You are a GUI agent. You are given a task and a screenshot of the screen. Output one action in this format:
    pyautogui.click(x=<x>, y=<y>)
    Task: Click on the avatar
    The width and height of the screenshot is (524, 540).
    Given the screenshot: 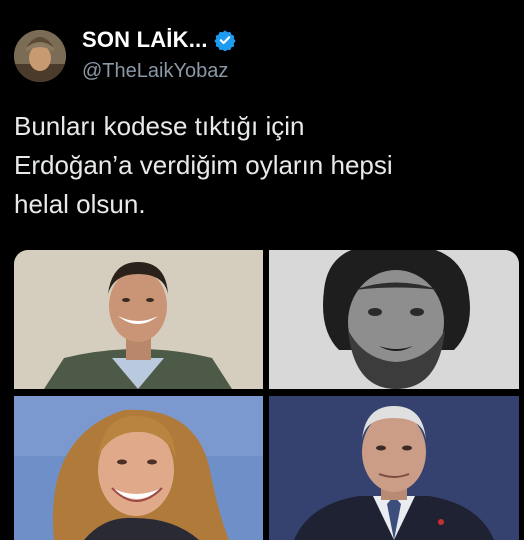 What is the action you would take?
    pyautogui.click(x=40, y=56)
    